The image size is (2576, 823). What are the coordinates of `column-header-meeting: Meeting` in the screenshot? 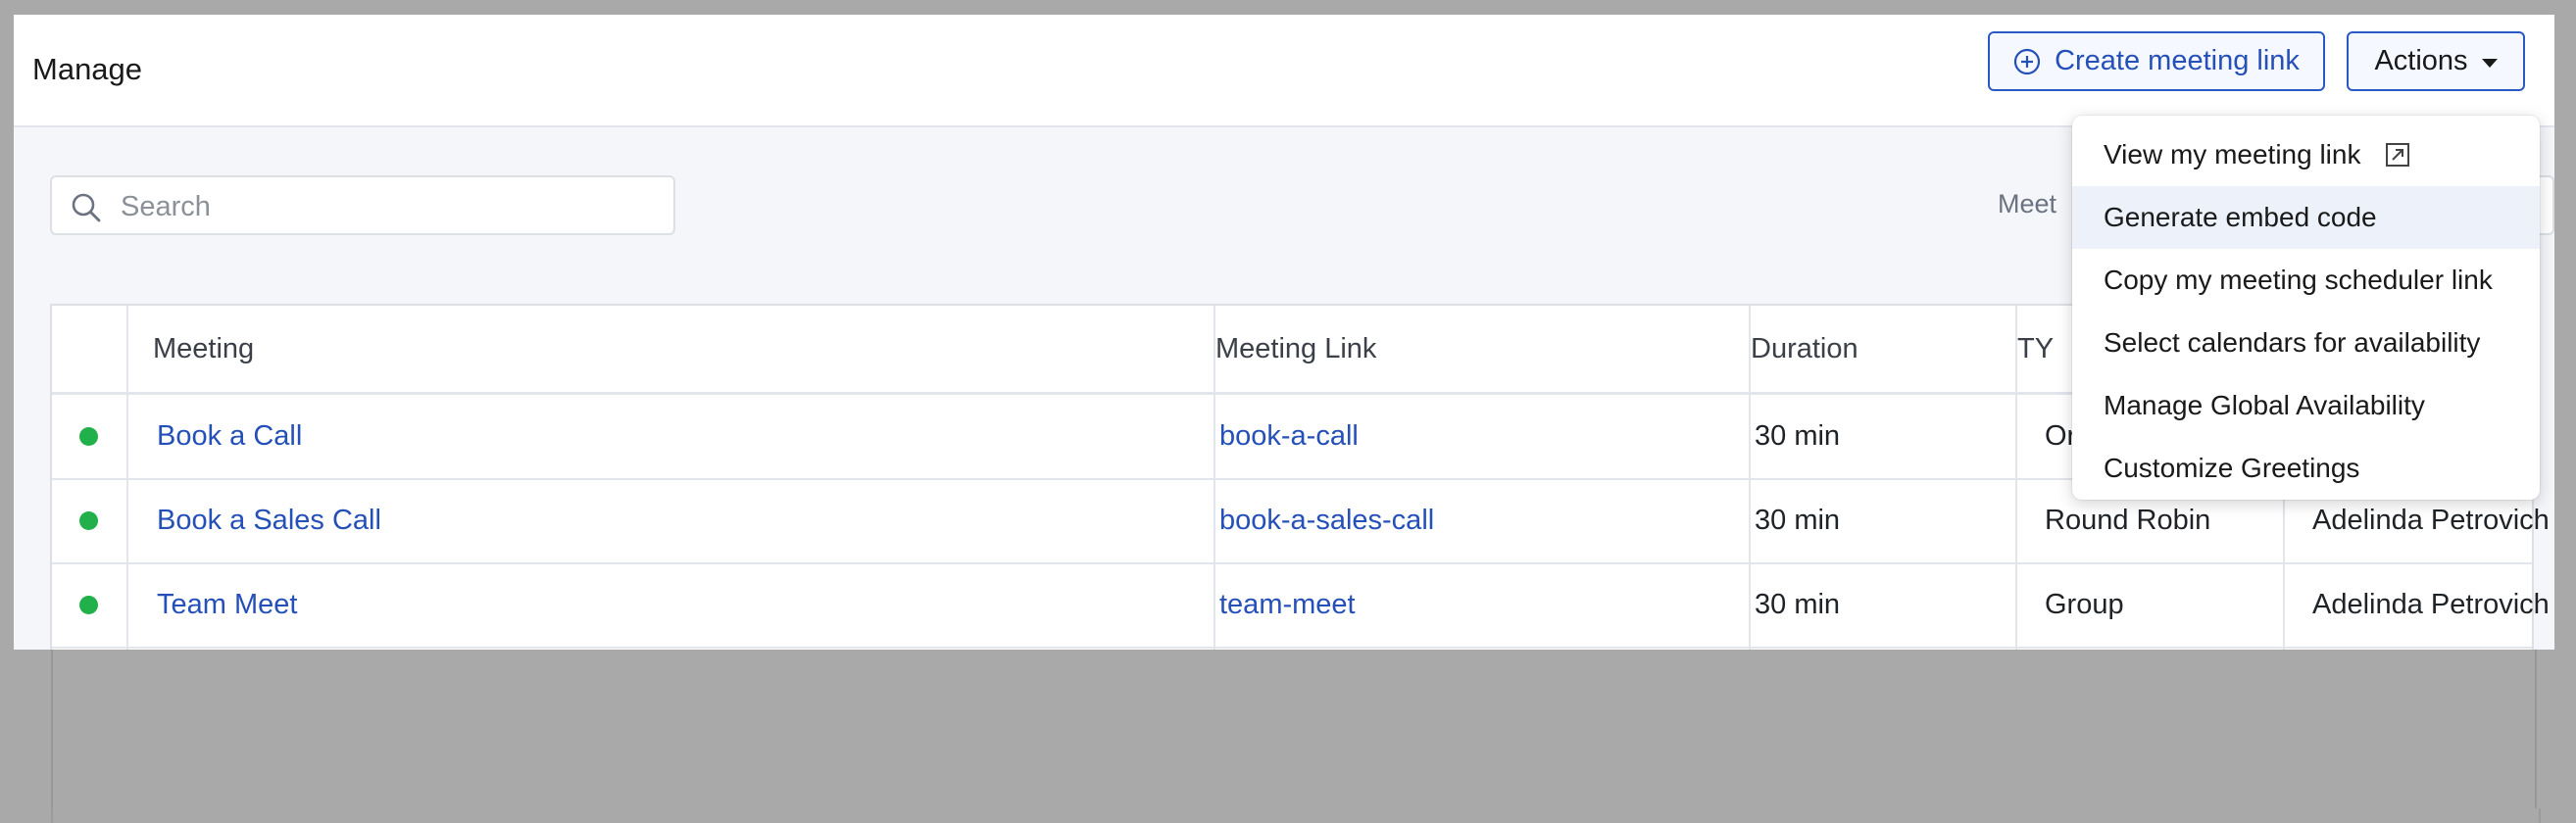 It's located at (447, 349).